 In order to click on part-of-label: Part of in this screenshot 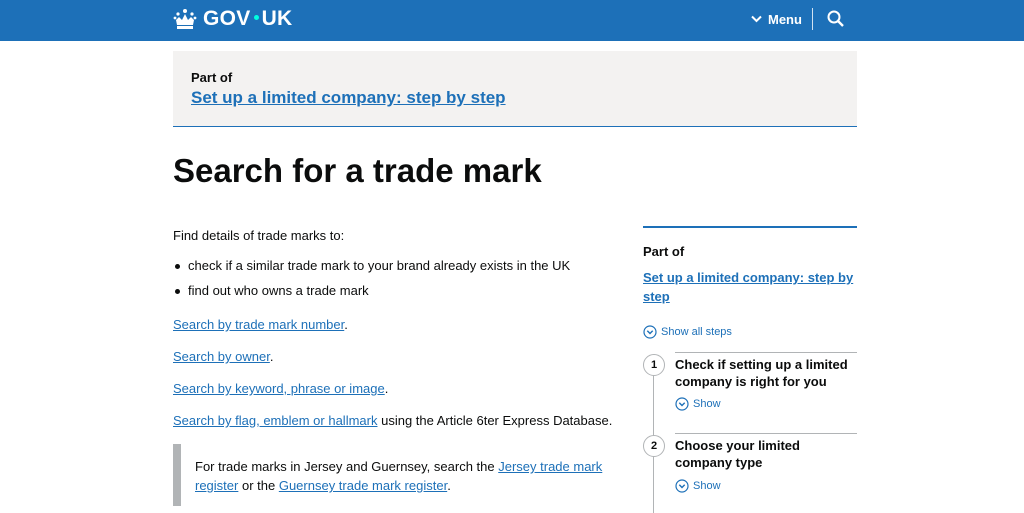, I will do `click(212, 77)`.